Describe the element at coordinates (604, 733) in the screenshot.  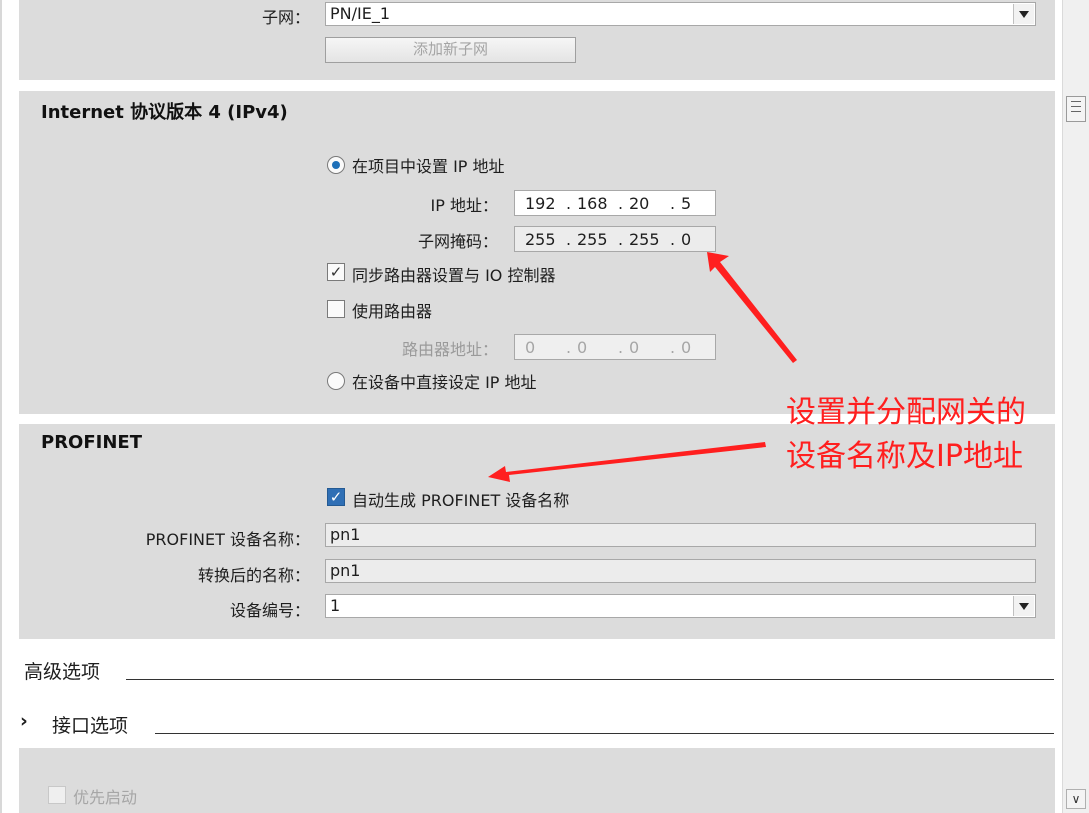
I see `interface-divider` at that location.